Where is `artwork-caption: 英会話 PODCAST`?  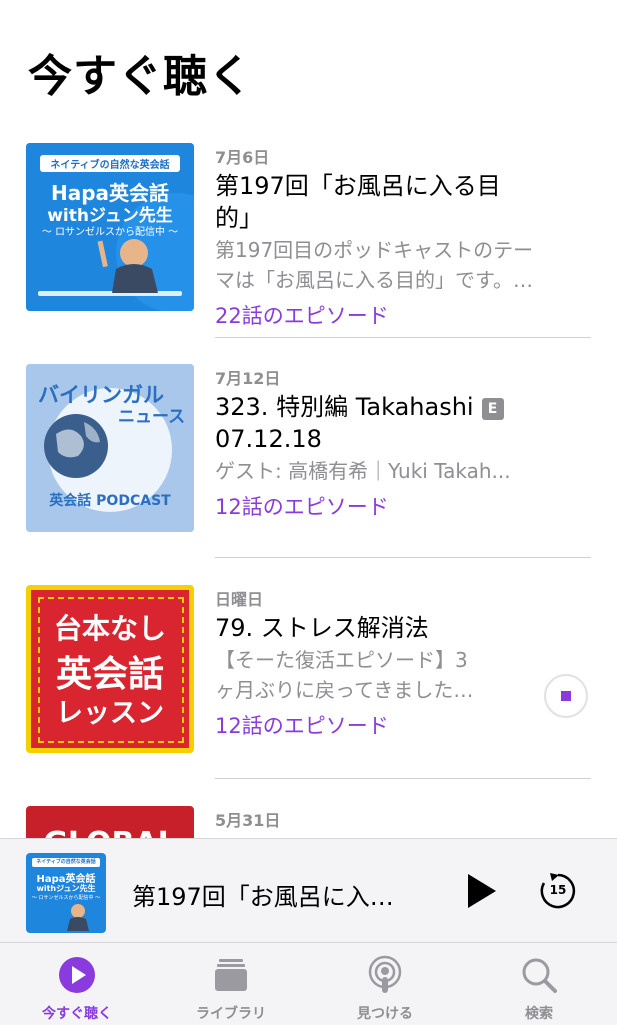 artwork-caption: 英会話 PODCAST is located at coordinates (110, 501).